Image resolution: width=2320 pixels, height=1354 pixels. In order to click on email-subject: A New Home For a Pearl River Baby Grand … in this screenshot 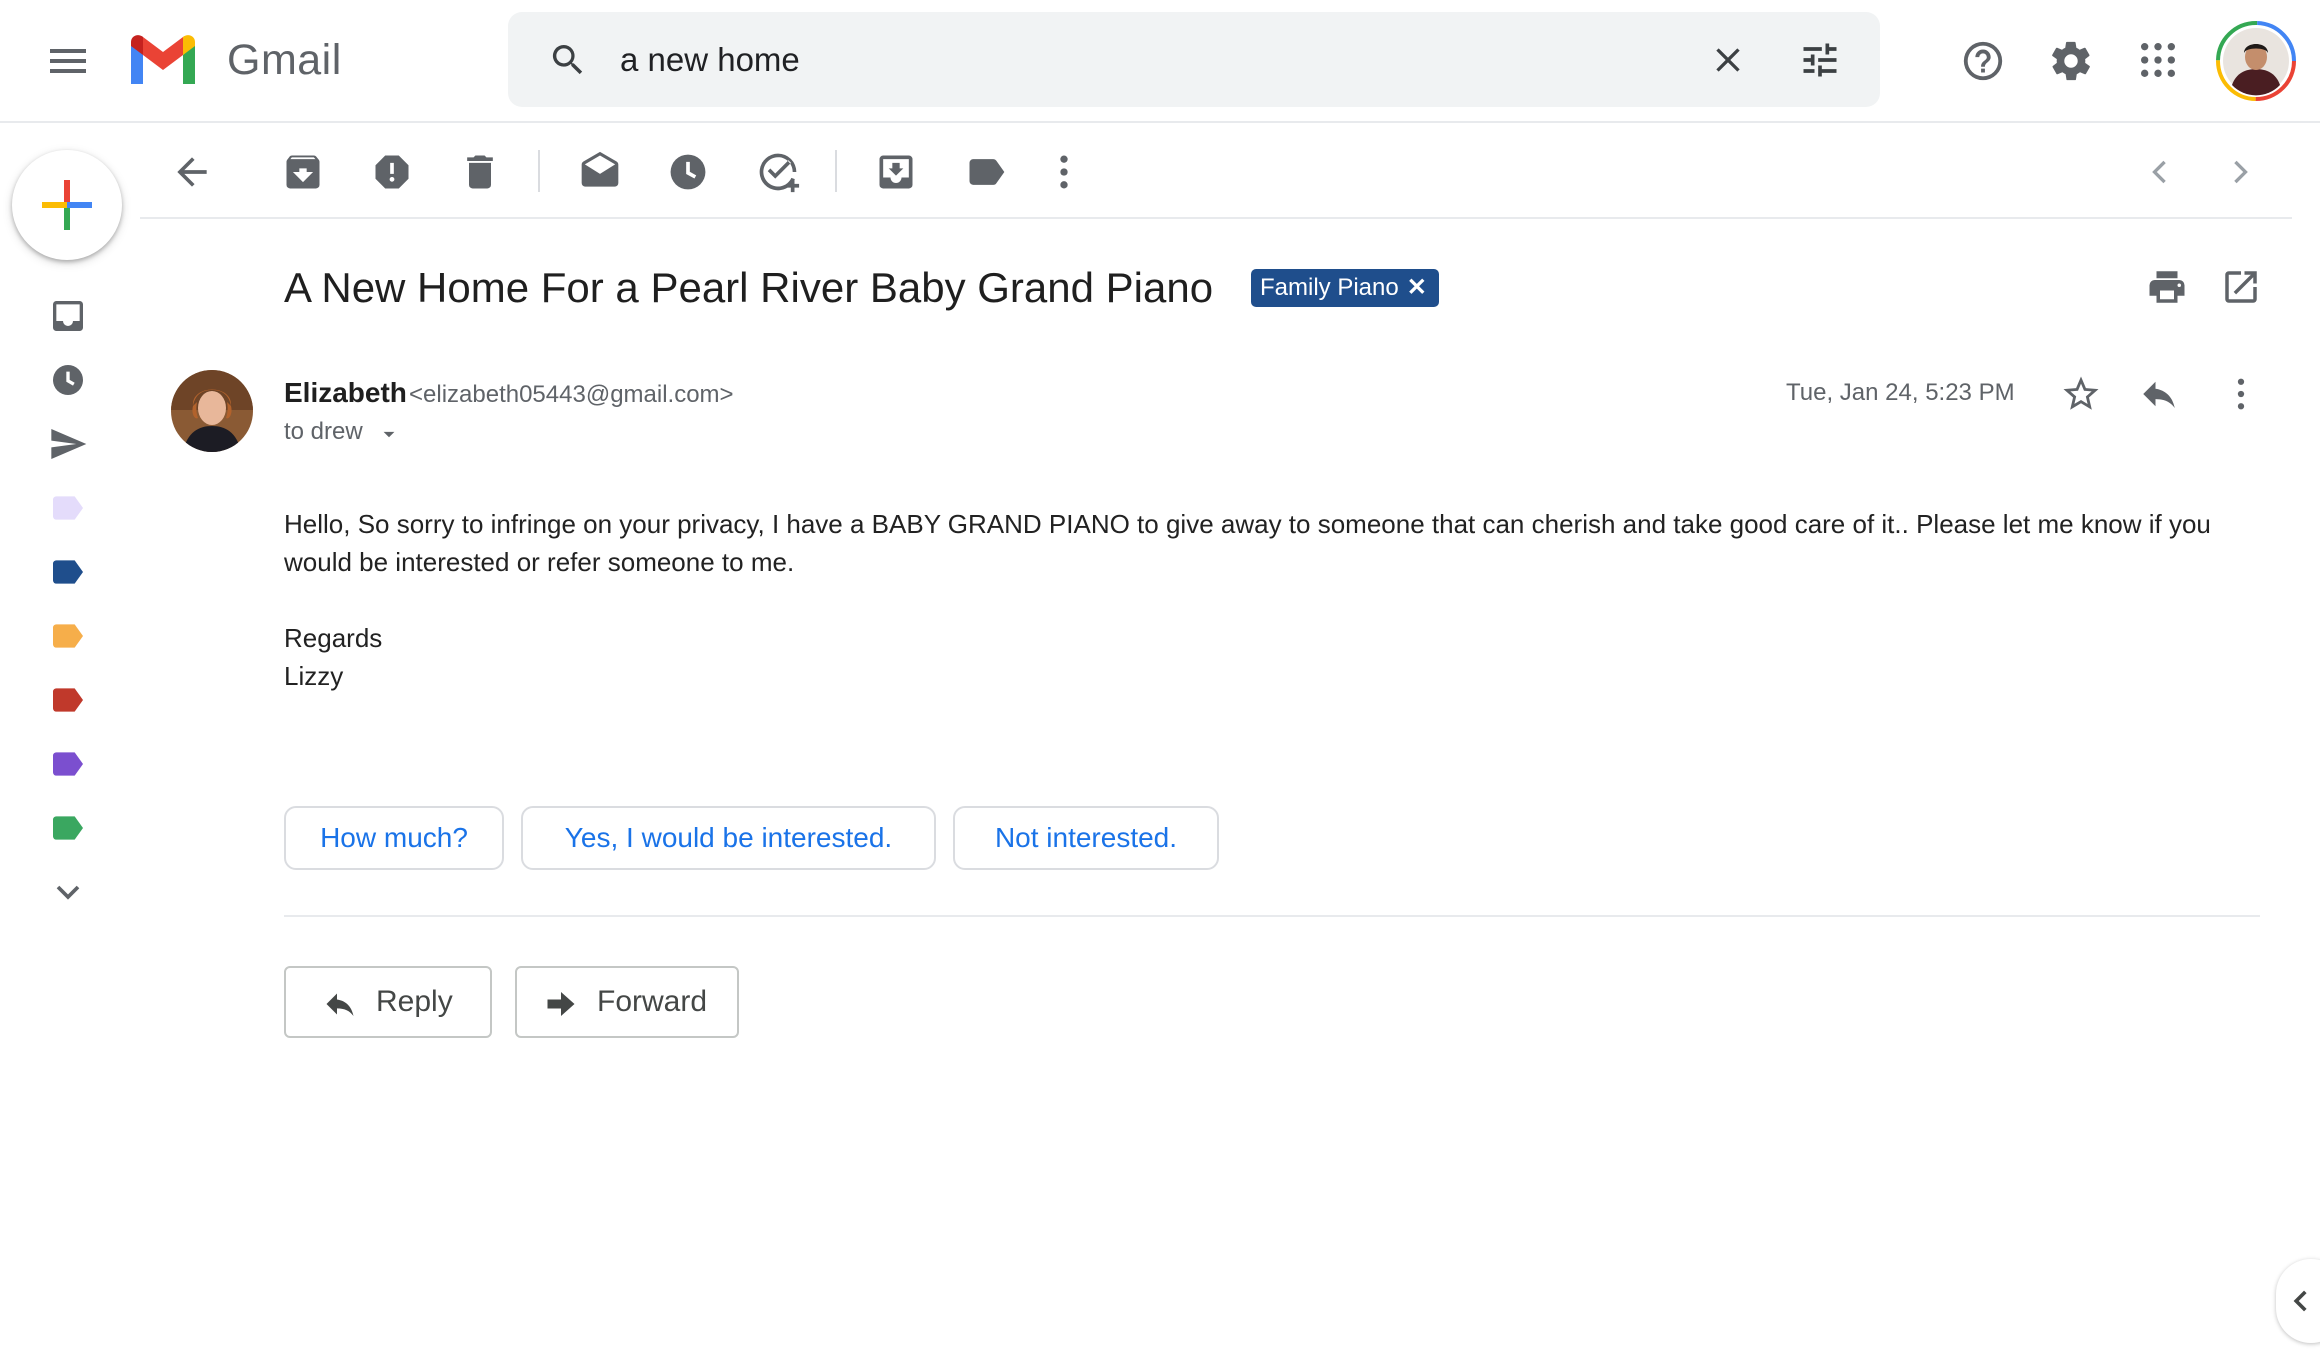, I will do `click(749, 287)`.